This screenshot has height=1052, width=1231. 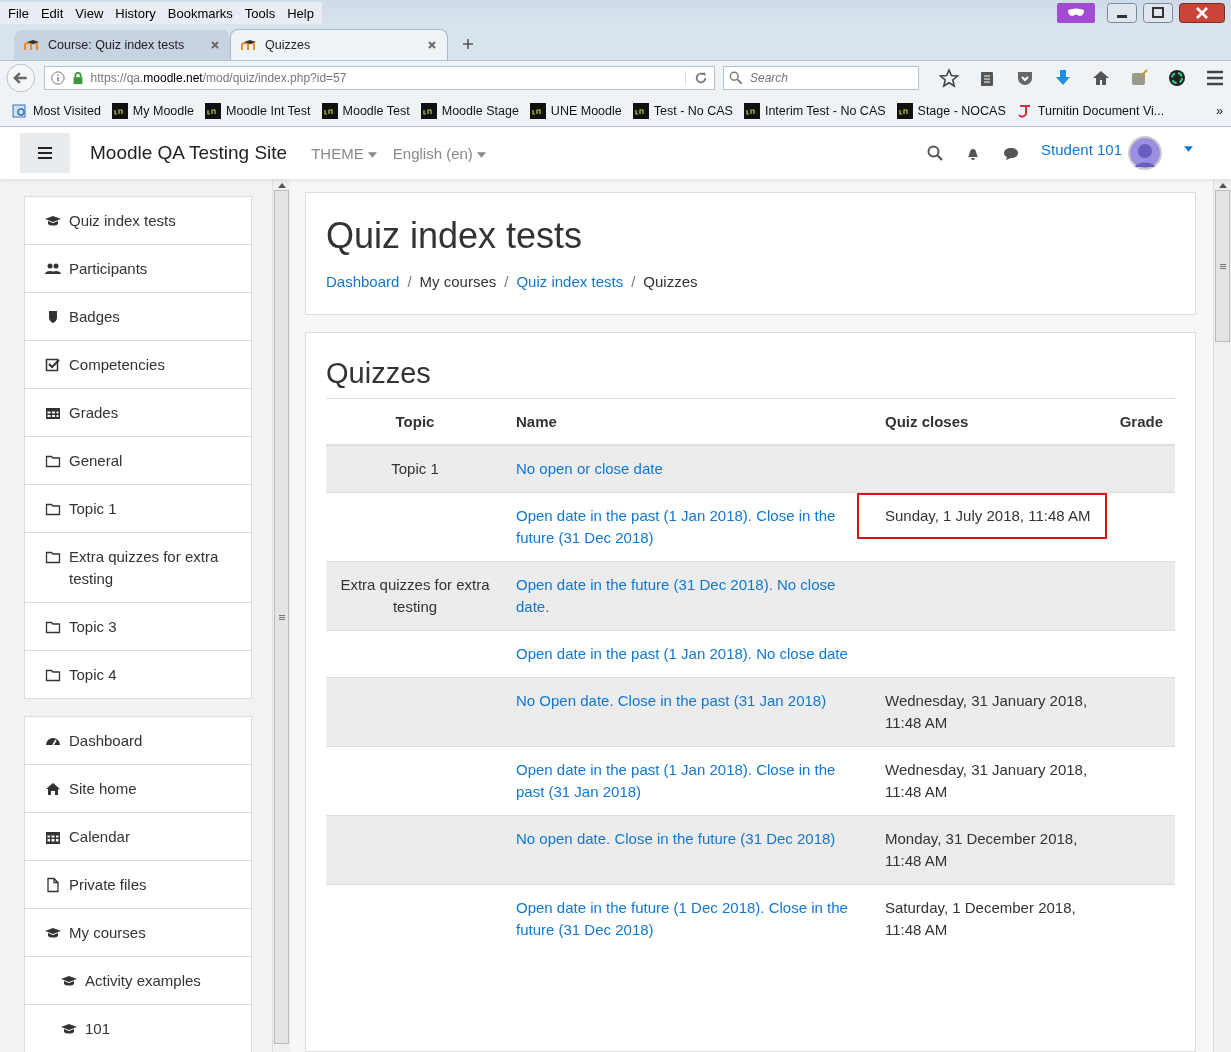 What do you see at coordinates (951, 110) in the screenshot?
I see `bookmark-item: Stage - NOCAS` at bounding box center [951, 110].